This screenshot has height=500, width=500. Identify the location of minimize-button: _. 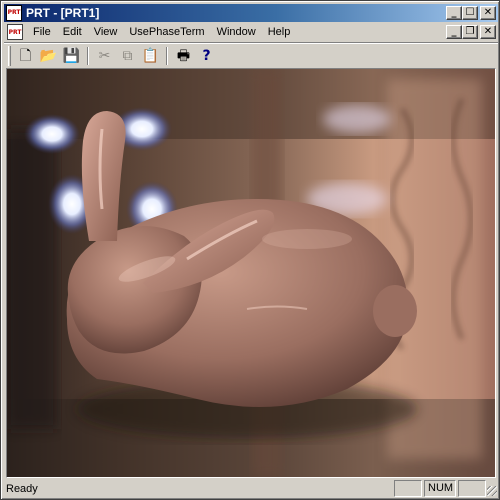
(454, 13).